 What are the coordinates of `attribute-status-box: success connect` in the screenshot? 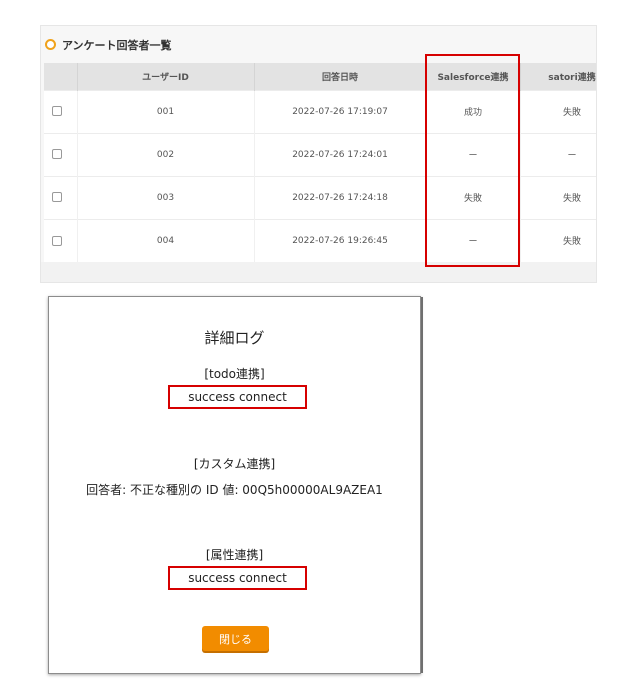 It's located at (237, 578).